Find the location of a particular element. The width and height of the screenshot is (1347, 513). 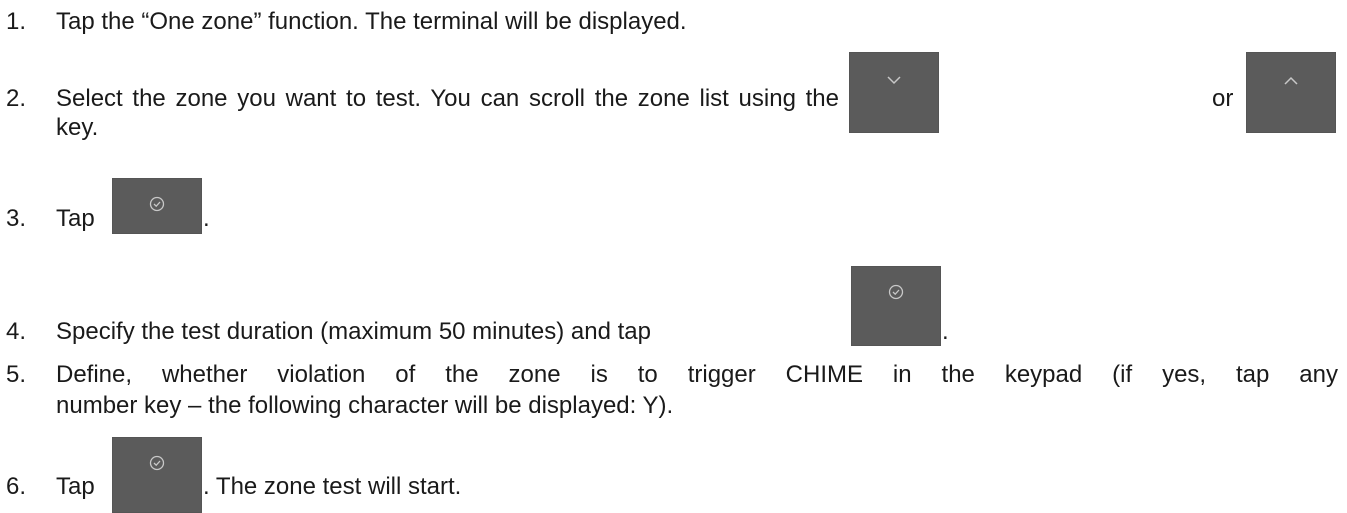

step-text-after: . The zone test will start. is located at coordinates (332, 486).